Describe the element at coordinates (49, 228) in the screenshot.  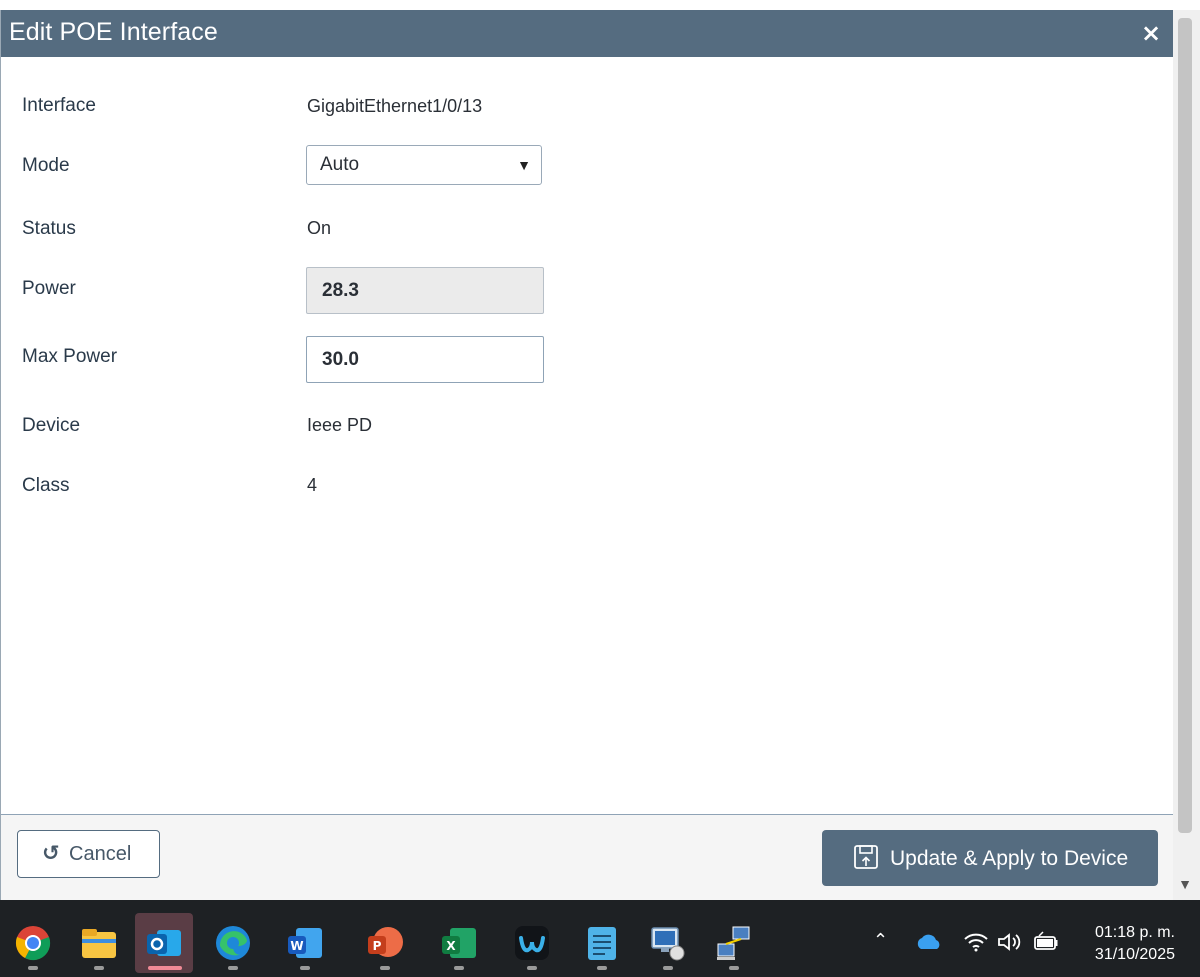
I see `status-label: Status` at that location.